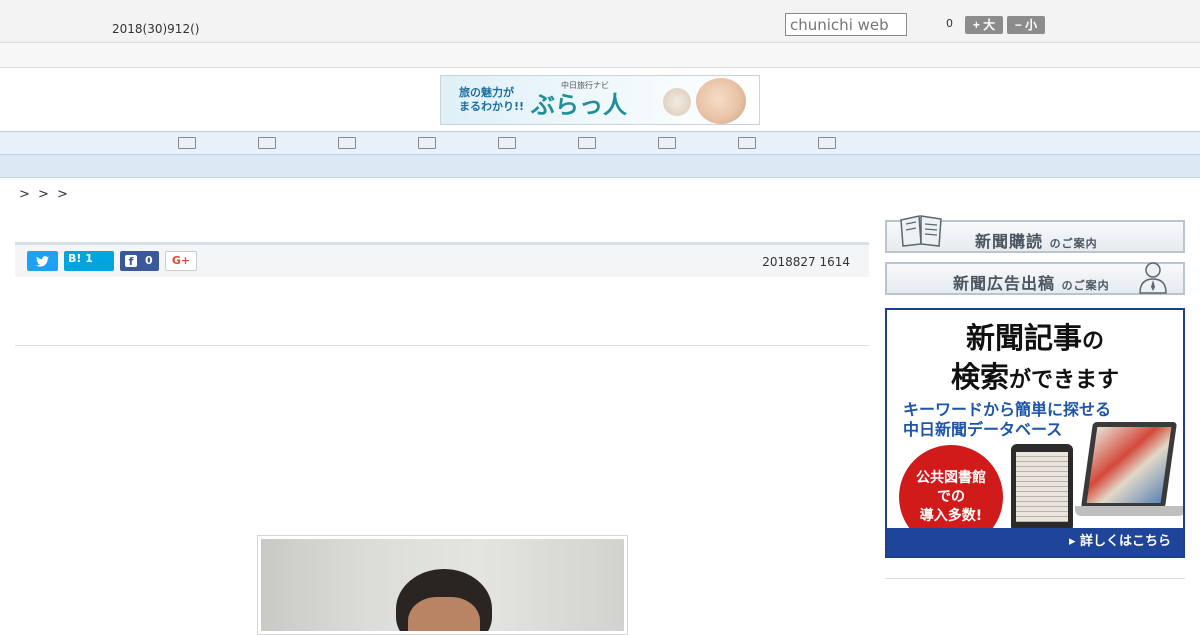  I want to click on hatena-bookmark-button: B! 1, so click(89, 261).